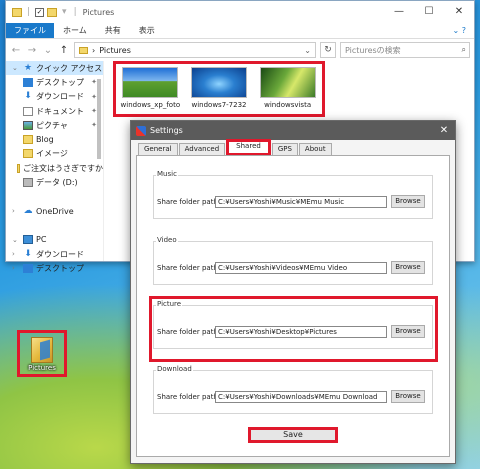  Describe the element at coordinates (54, 97) in the screenshot. I see `nav-item-downloads: ⬇ ダウンロード ✦` at that location.